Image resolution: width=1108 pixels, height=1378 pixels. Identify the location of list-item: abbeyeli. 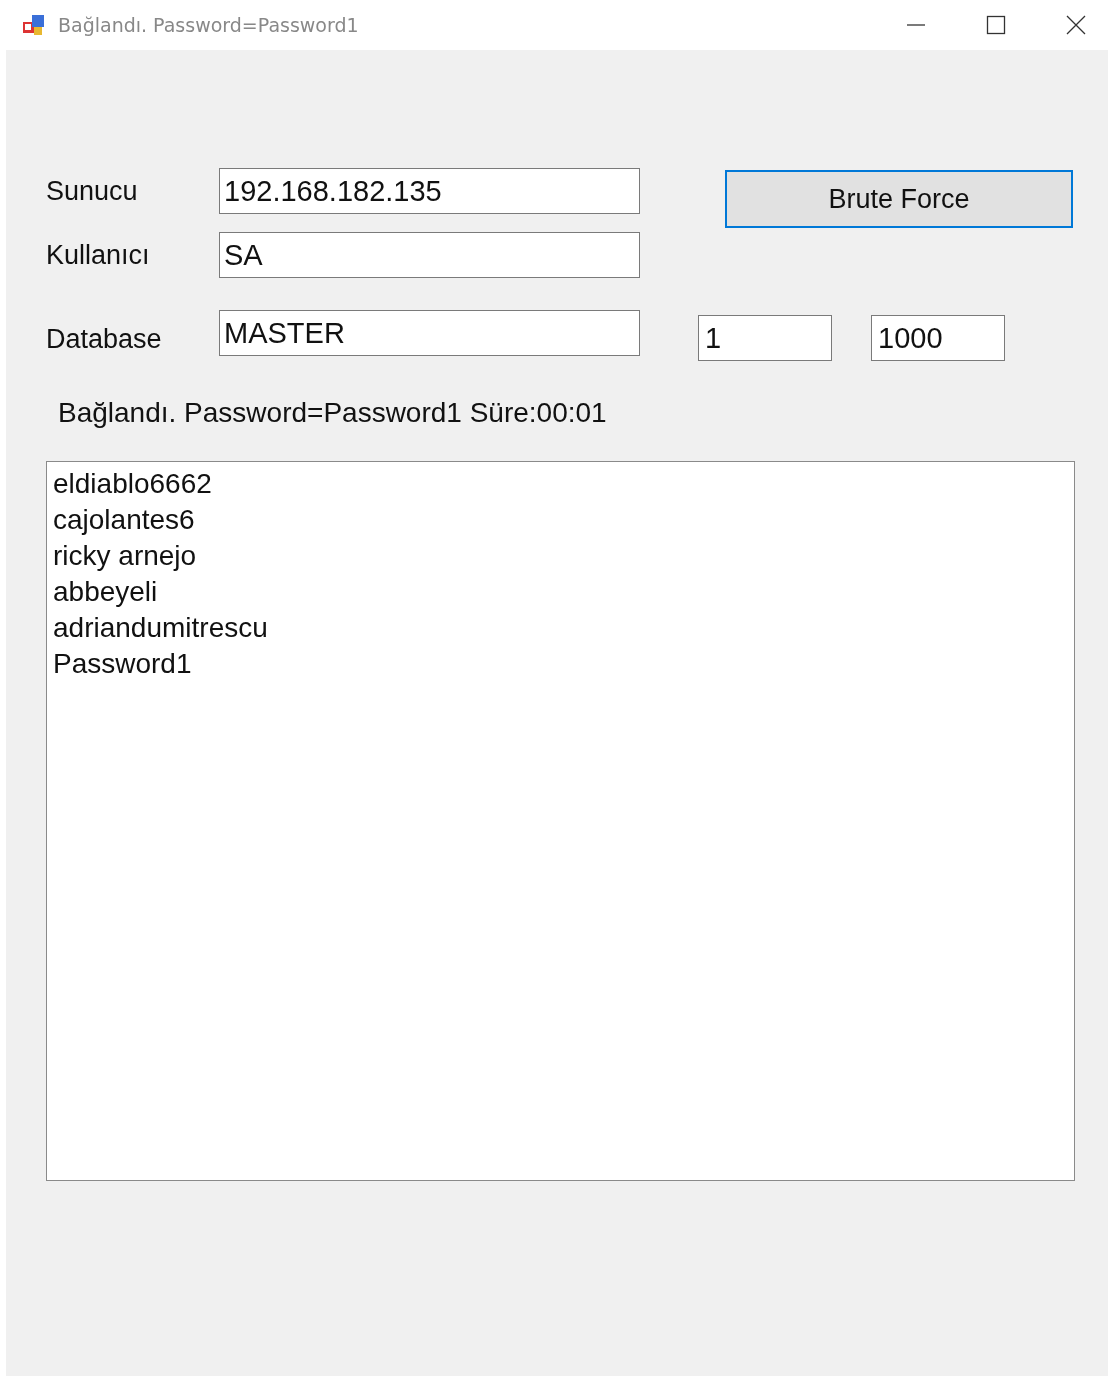
(560, 592).